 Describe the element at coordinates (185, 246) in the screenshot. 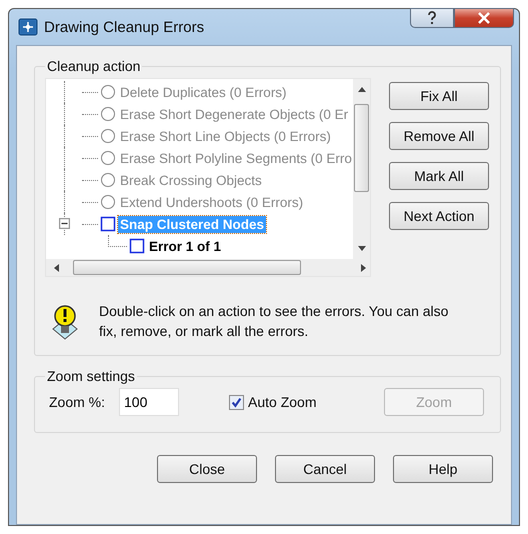

I see `tree-item: Error 1 of 1` at that location.